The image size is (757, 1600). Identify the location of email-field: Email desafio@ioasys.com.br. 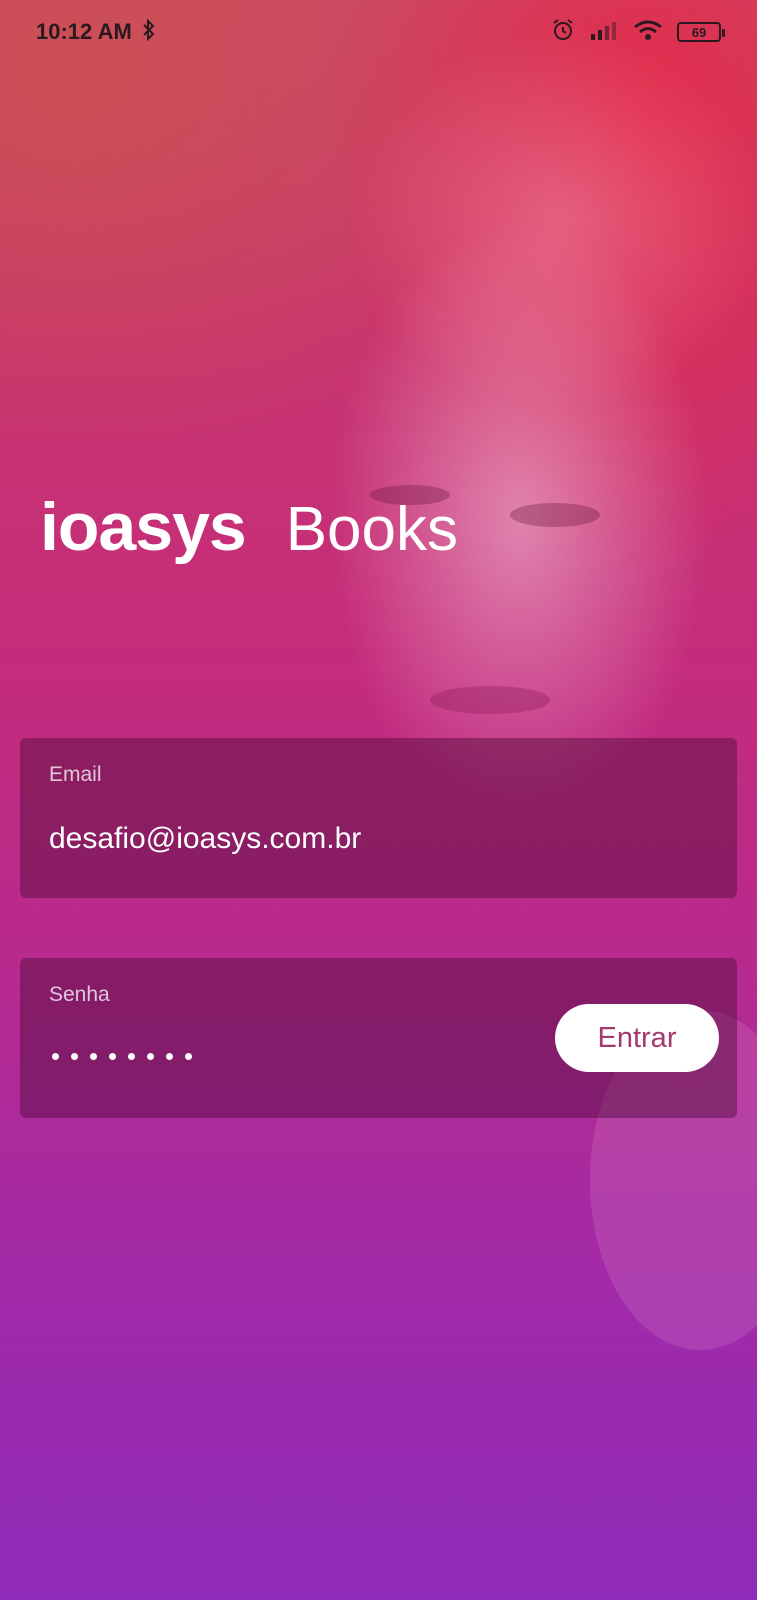
(378, 818).